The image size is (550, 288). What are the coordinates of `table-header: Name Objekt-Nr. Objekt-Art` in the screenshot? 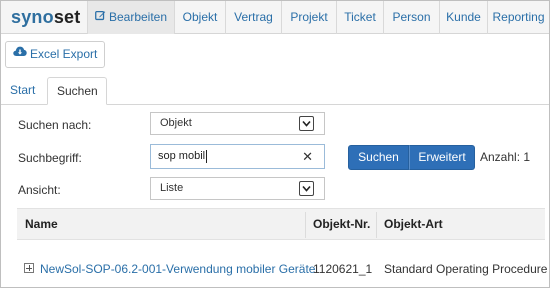 It's located at (281, 224).